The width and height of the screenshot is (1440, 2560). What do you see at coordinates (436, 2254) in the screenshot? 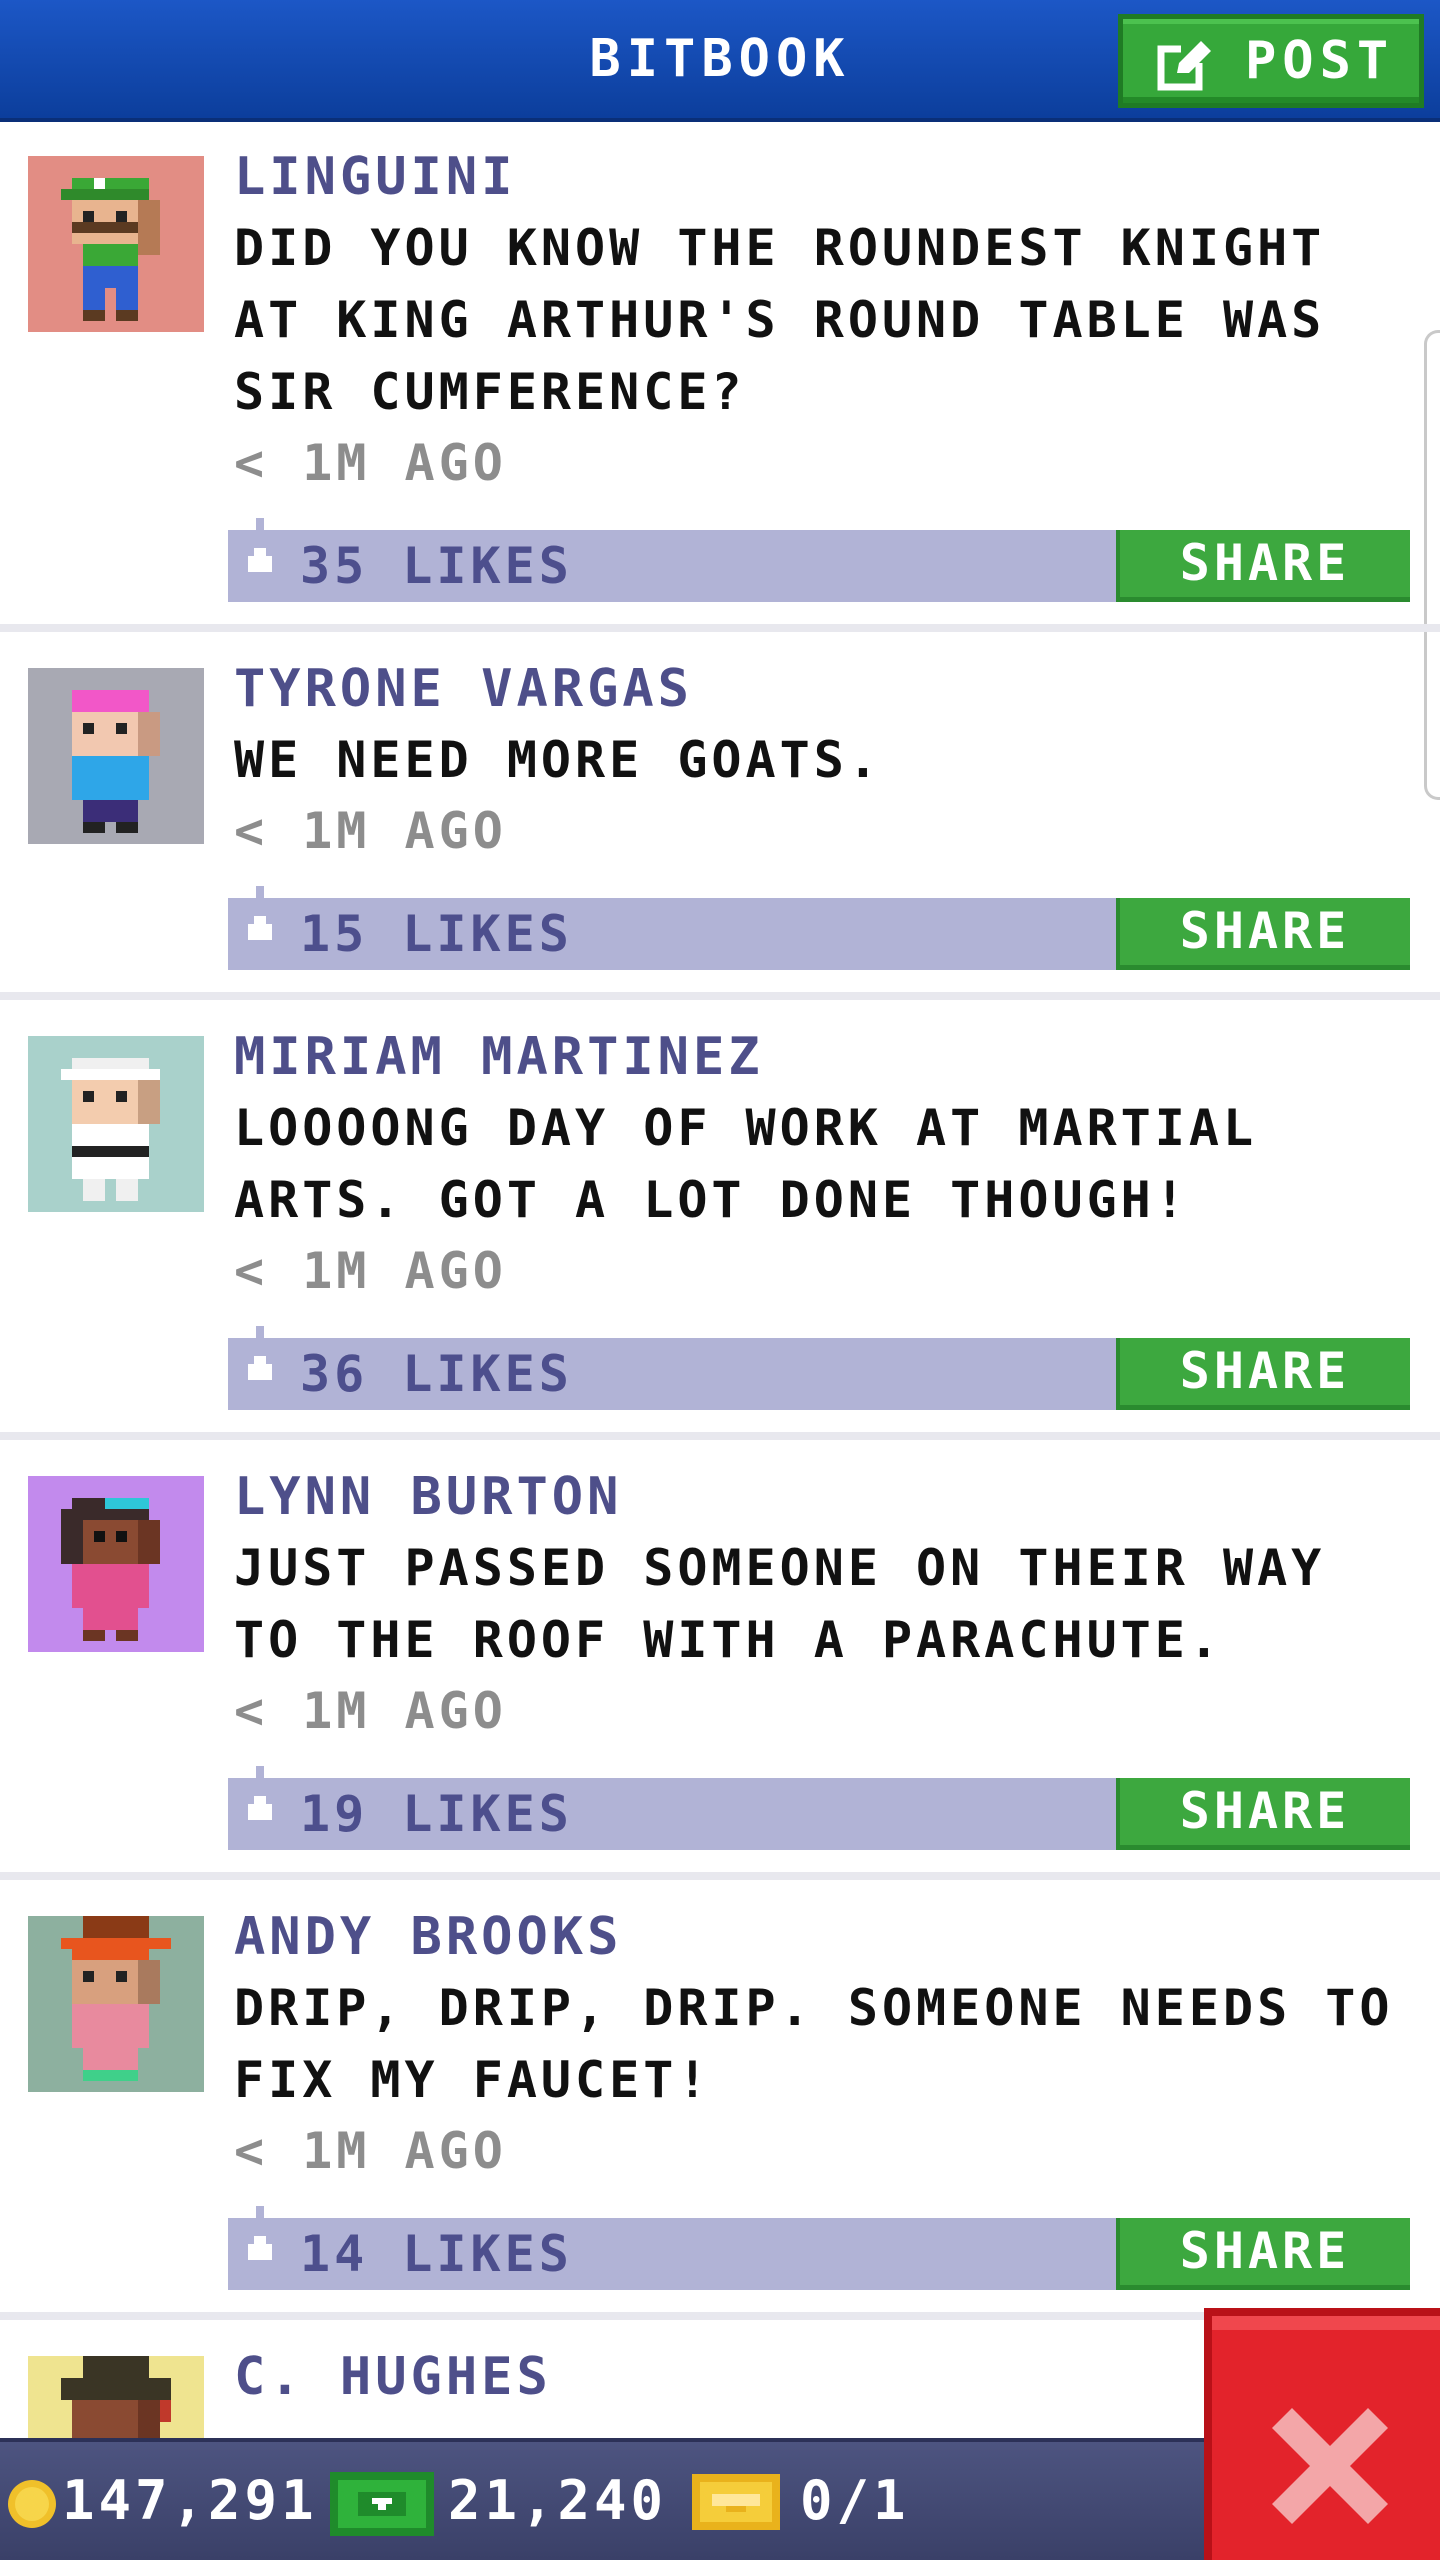
I see `likes-count: 14 LIKES` at bounding box center [436, 2254].